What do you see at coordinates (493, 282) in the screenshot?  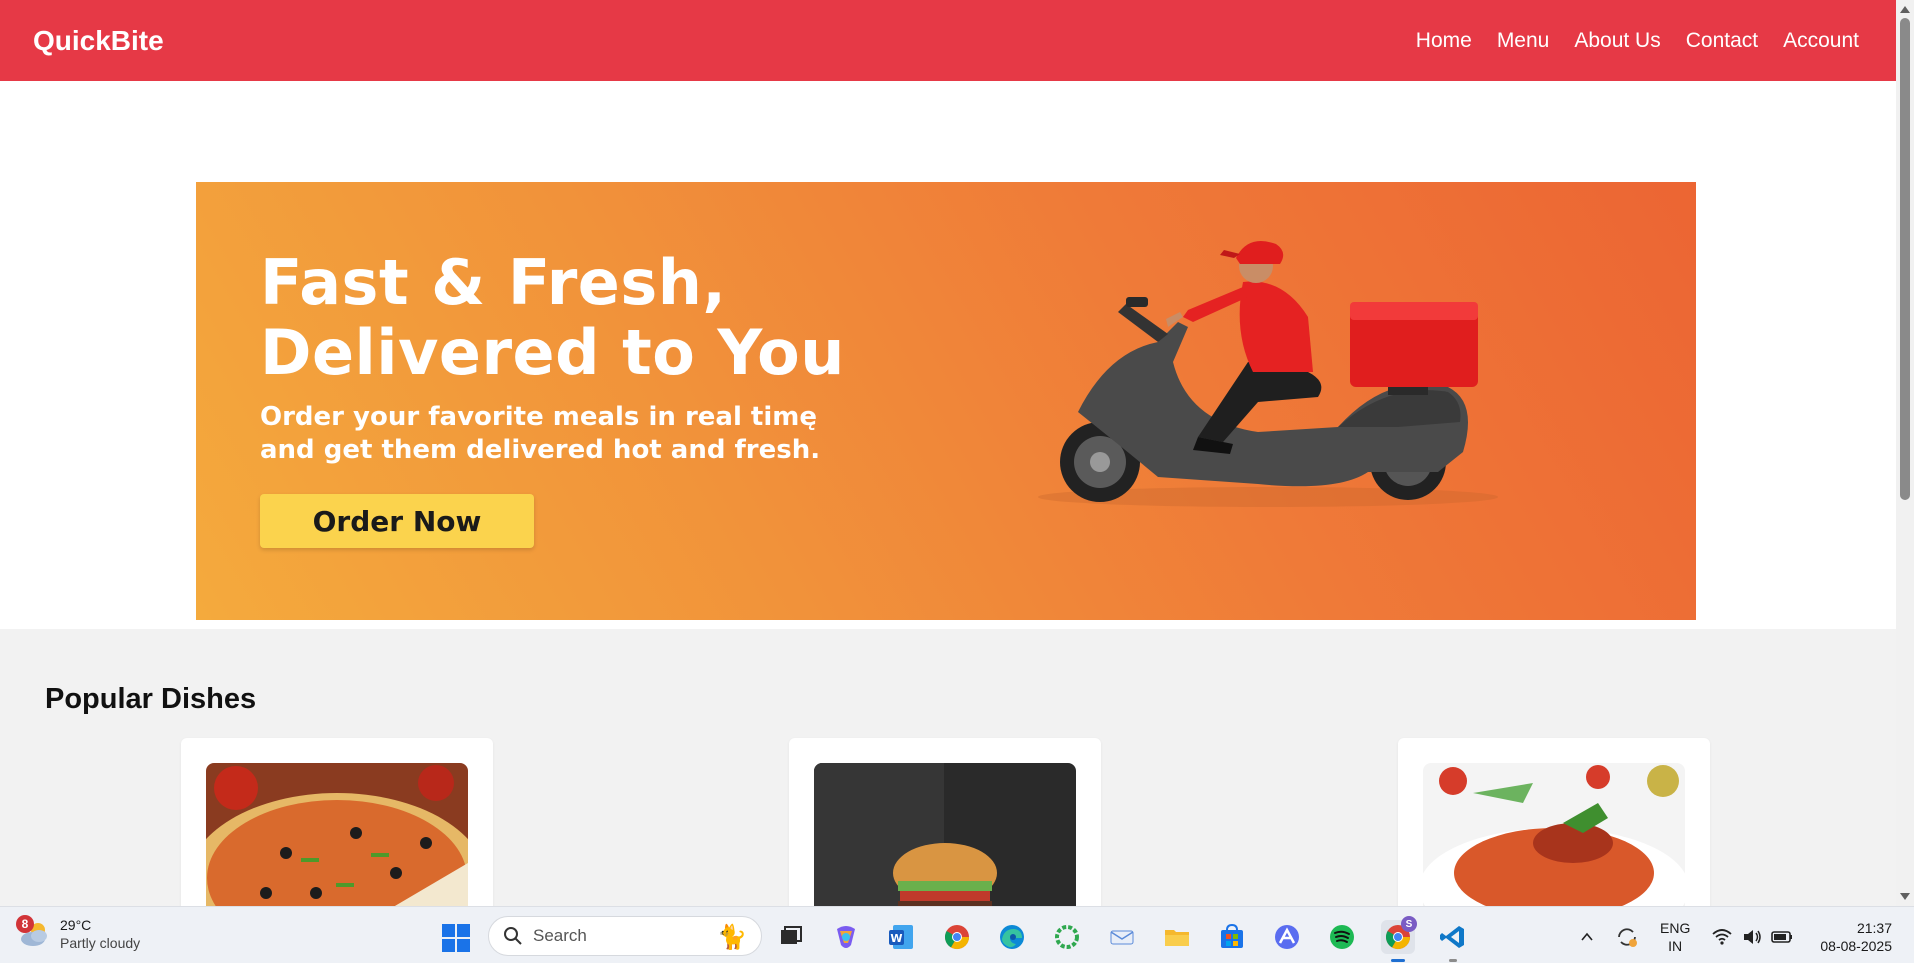 I see `hero-title-line1: Fast & Fresh,` at bounding box center [493, 282].